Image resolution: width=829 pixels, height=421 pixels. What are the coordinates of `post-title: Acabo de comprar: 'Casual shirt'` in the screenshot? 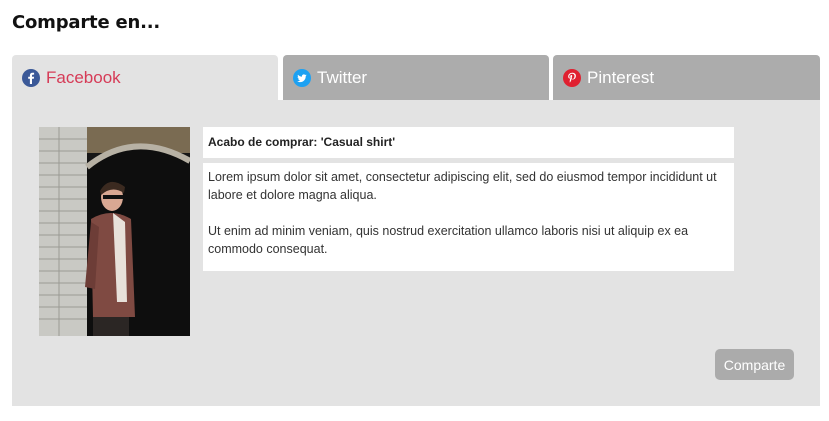 It's located at (468, 142).